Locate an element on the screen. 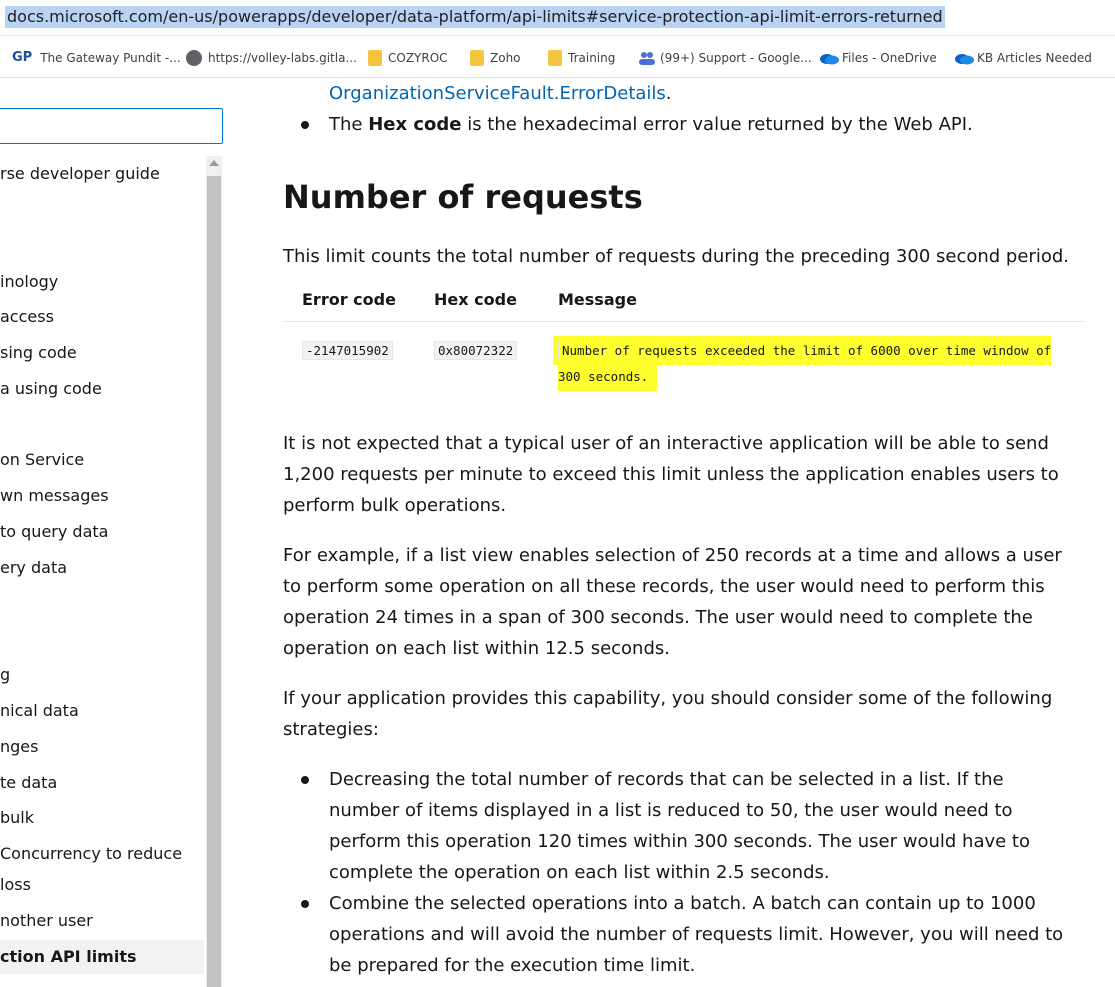 The image size is (1115, 987). column-header: Hex code is located at coordinates (477, 300).